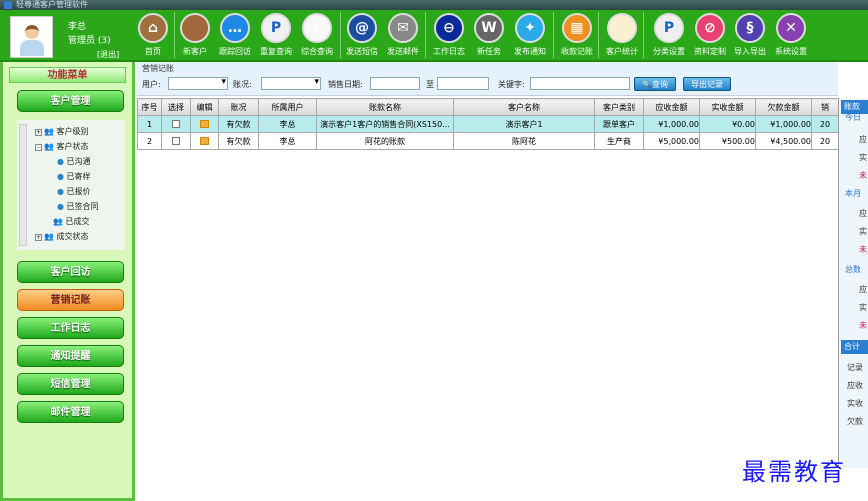  Describe the element at coordinates (727, 107) in the screenshot. I see `column-header: 实收金额` at that location.